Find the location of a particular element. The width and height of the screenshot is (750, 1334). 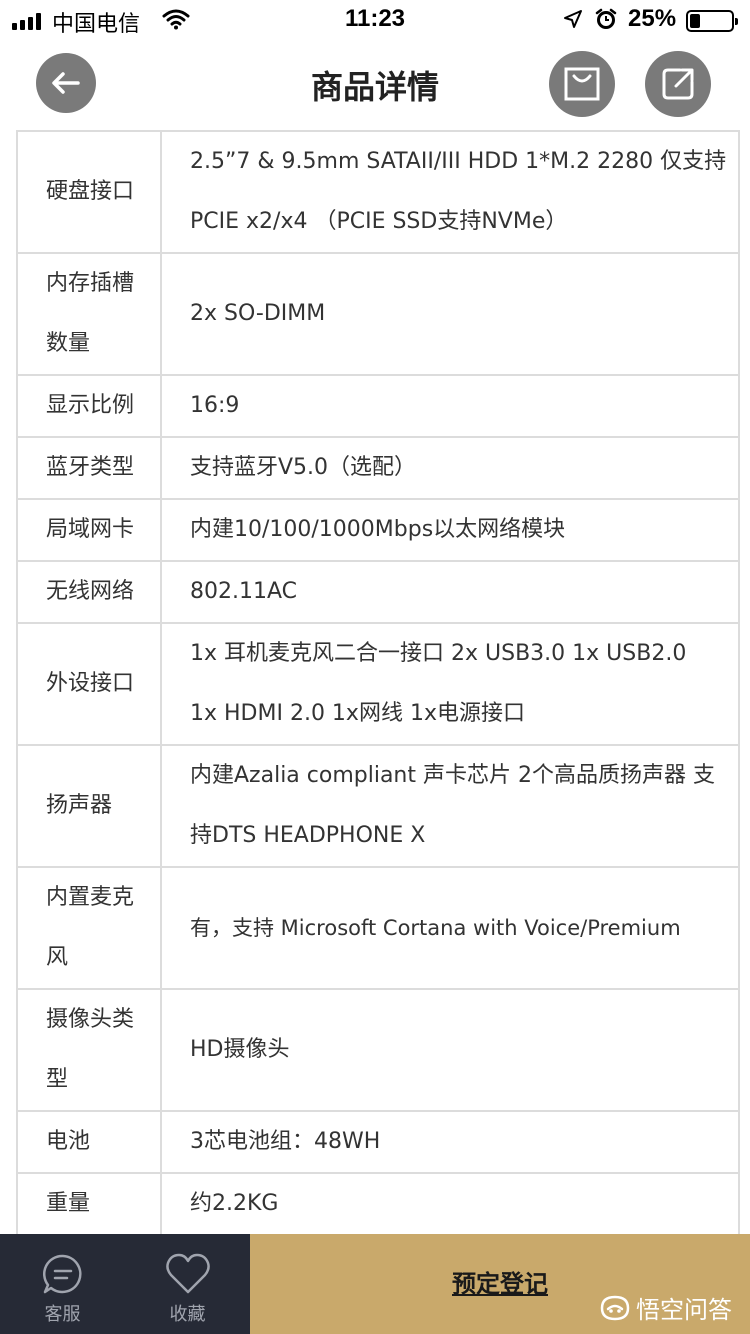

table-row: 电池 3芯电池组：48WH is located at coordinates (378, 1142).